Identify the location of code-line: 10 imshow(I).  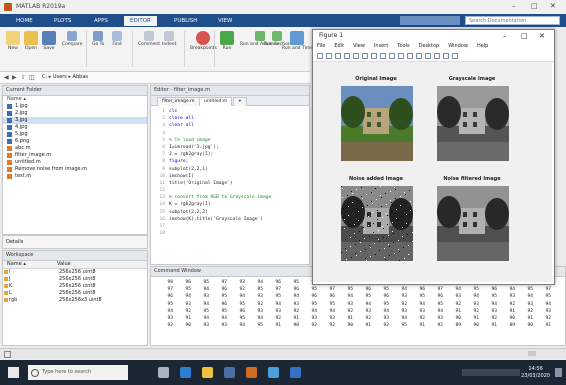
(230, 176).